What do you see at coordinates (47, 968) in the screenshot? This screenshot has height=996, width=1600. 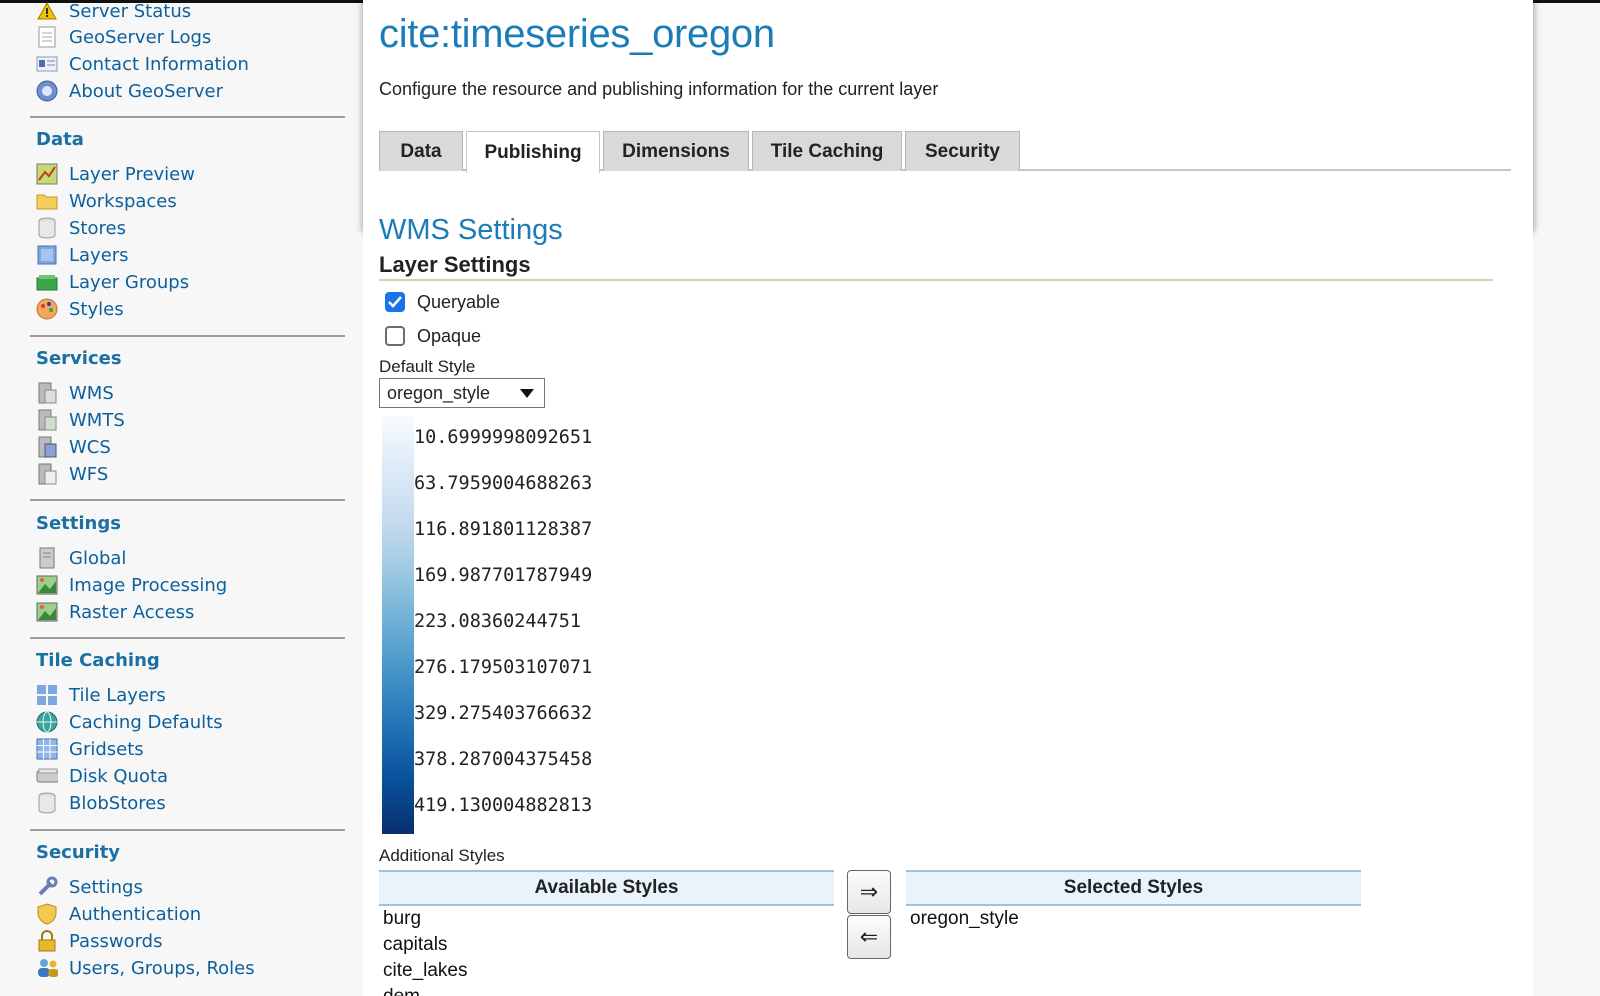 I see `users-icon` at bounding box center [47, 968].